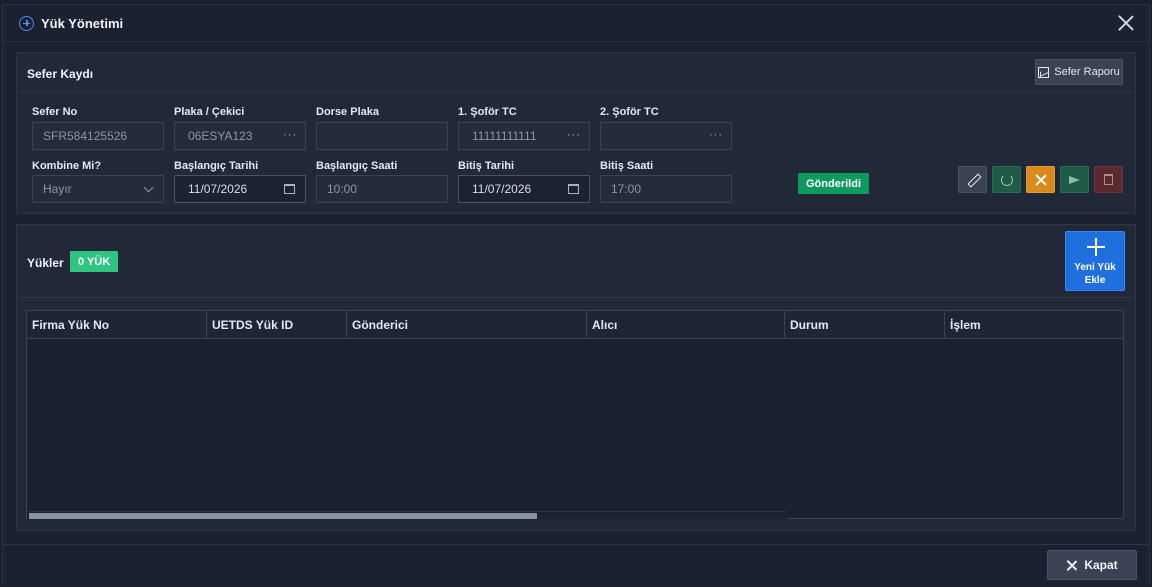 The width and height of the screenshot is (1152, 587). Describe the element at coordinates (218, 189) in the screenshot. I see `start-date-value: 11/07/2026` at that location.